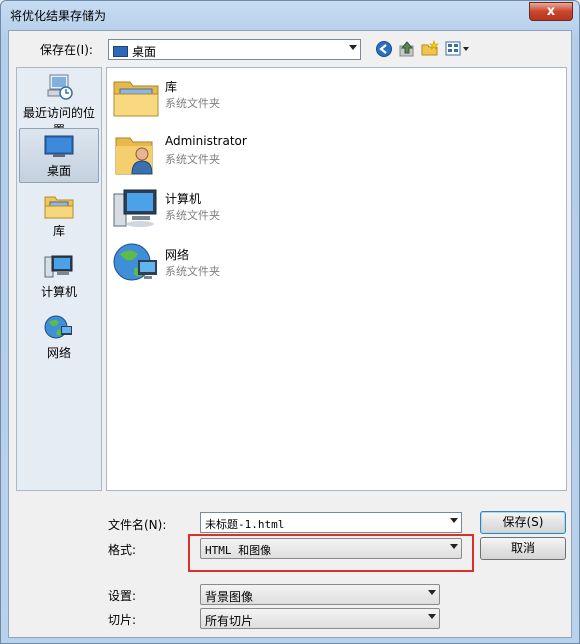 This screenshot has height=644, width=580. I want to click on recent-places-icon, so click(60, 87).